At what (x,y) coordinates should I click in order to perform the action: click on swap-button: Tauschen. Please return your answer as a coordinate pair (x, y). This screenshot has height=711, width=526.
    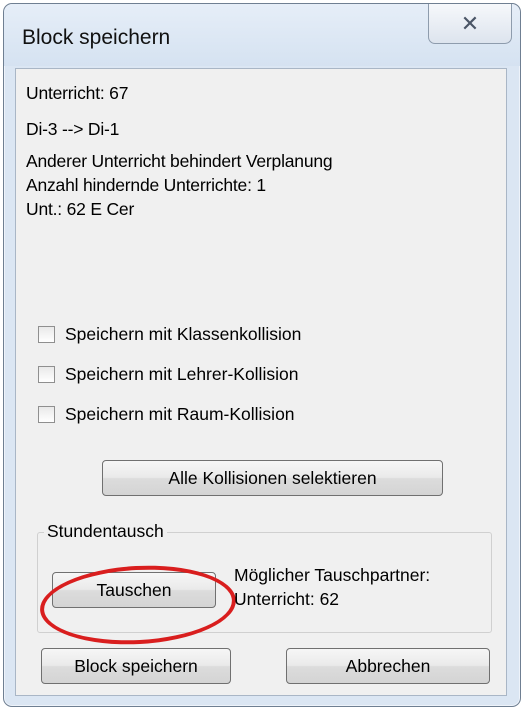
    Looking at the image, I should click on (134, 590).